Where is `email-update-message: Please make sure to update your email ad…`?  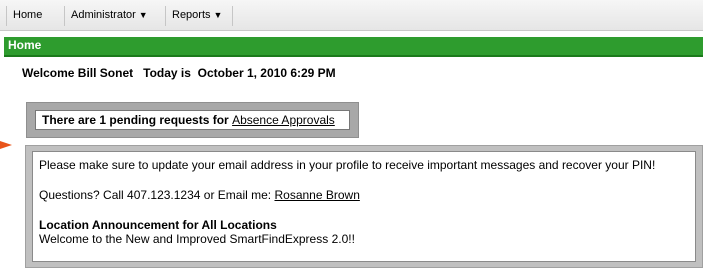
email-update-message: Please make sure to update your email ad… is located at coordinates (347, 165).